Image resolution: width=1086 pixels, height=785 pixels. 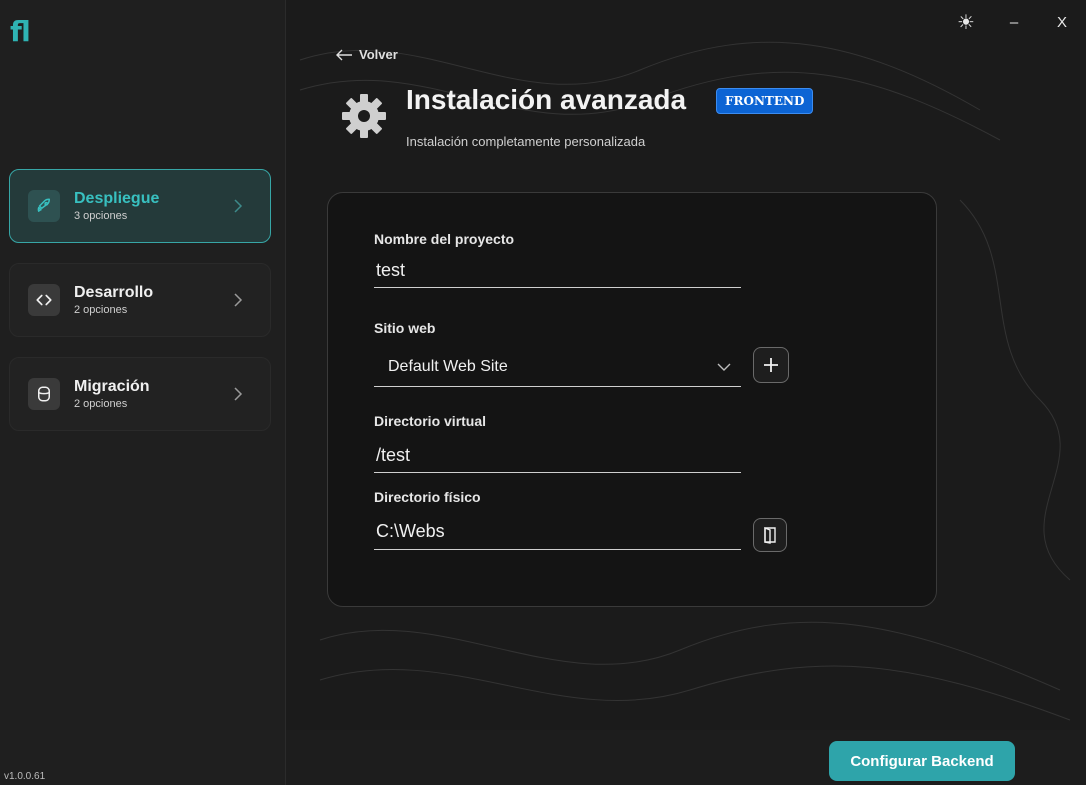 I want to click on sidebar-item-desarrollo: Desarrollo 2 opciones, so click(x=140, y=300).